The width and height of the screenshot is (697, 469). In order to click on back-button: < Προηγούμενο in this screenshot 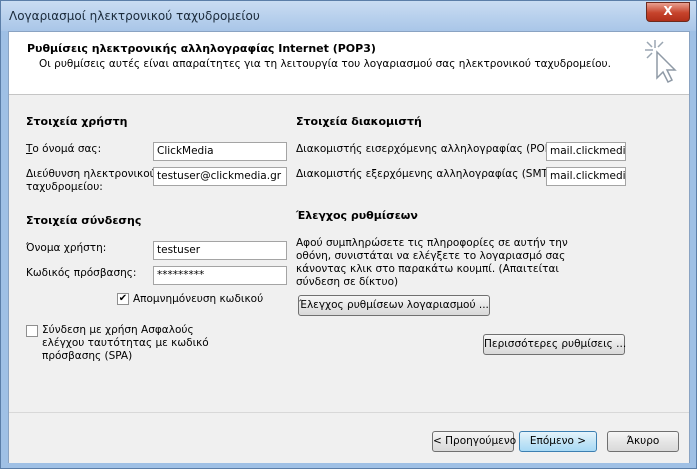, I will do `click(474, 441)`.